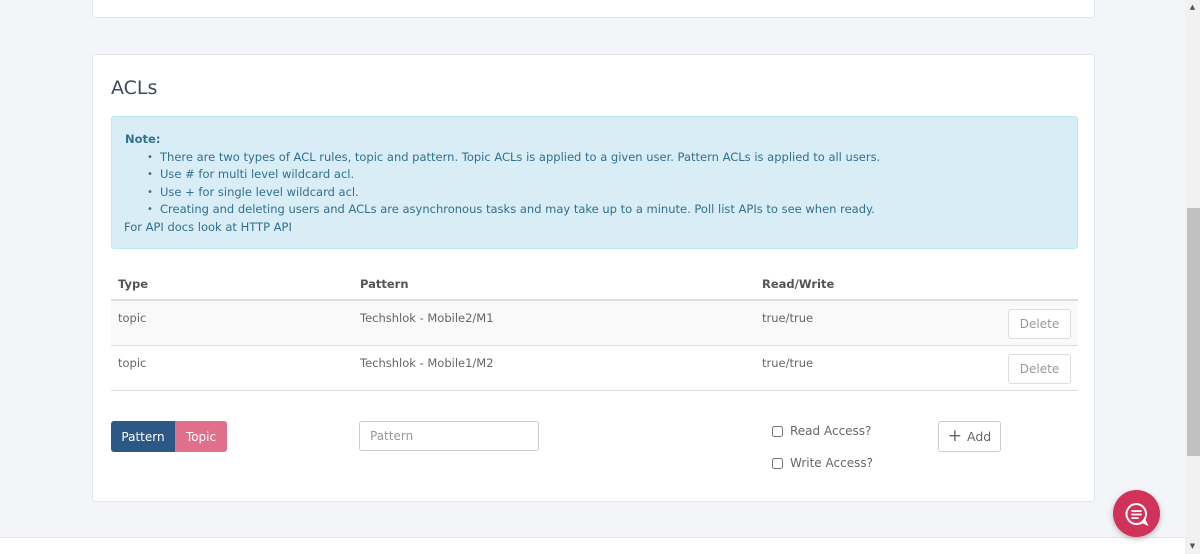 The height and width of the screenshot is (554, 1200). What do you see at coordinates (1192, 7) in the screenshot?
I see `arrow-up-icon: ▲` at bounding box center [1192, 7].